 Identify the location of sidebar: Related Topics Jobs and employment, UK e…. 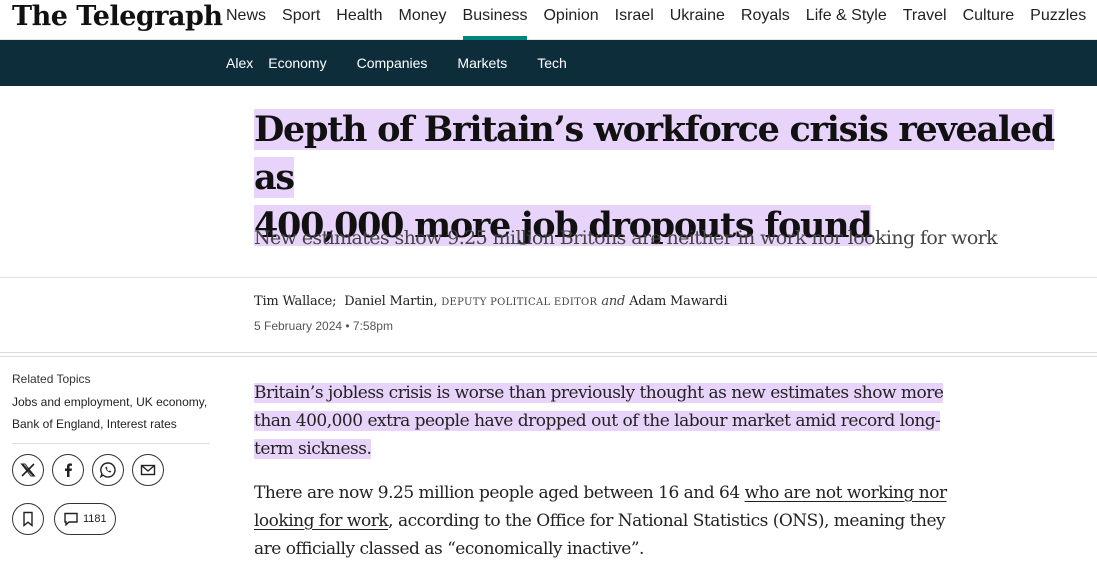
(111, 403).